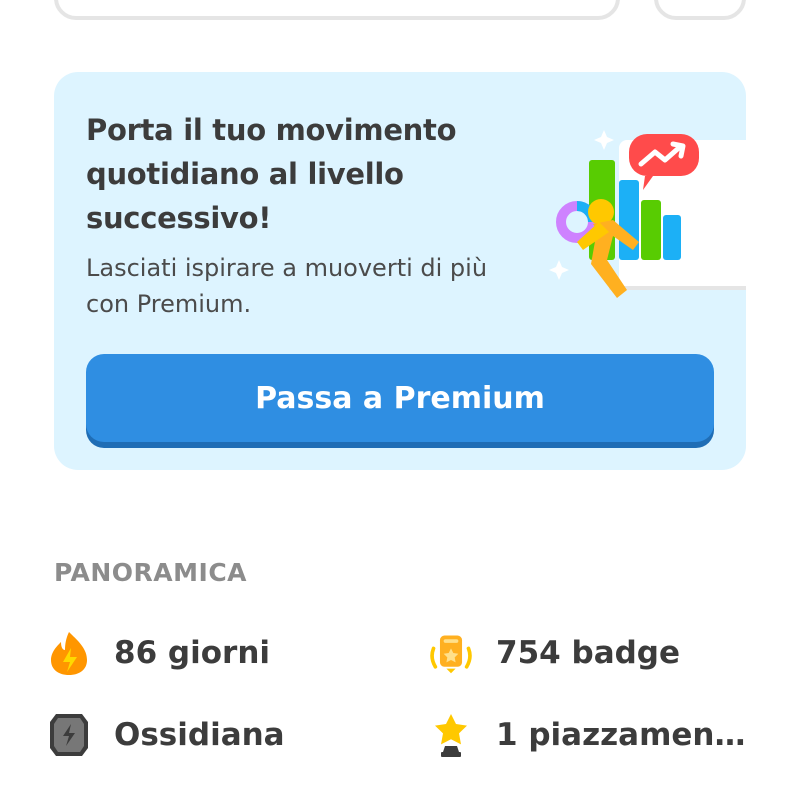  I want to click on stat-streak: 86 giorni, so click(158, 653).